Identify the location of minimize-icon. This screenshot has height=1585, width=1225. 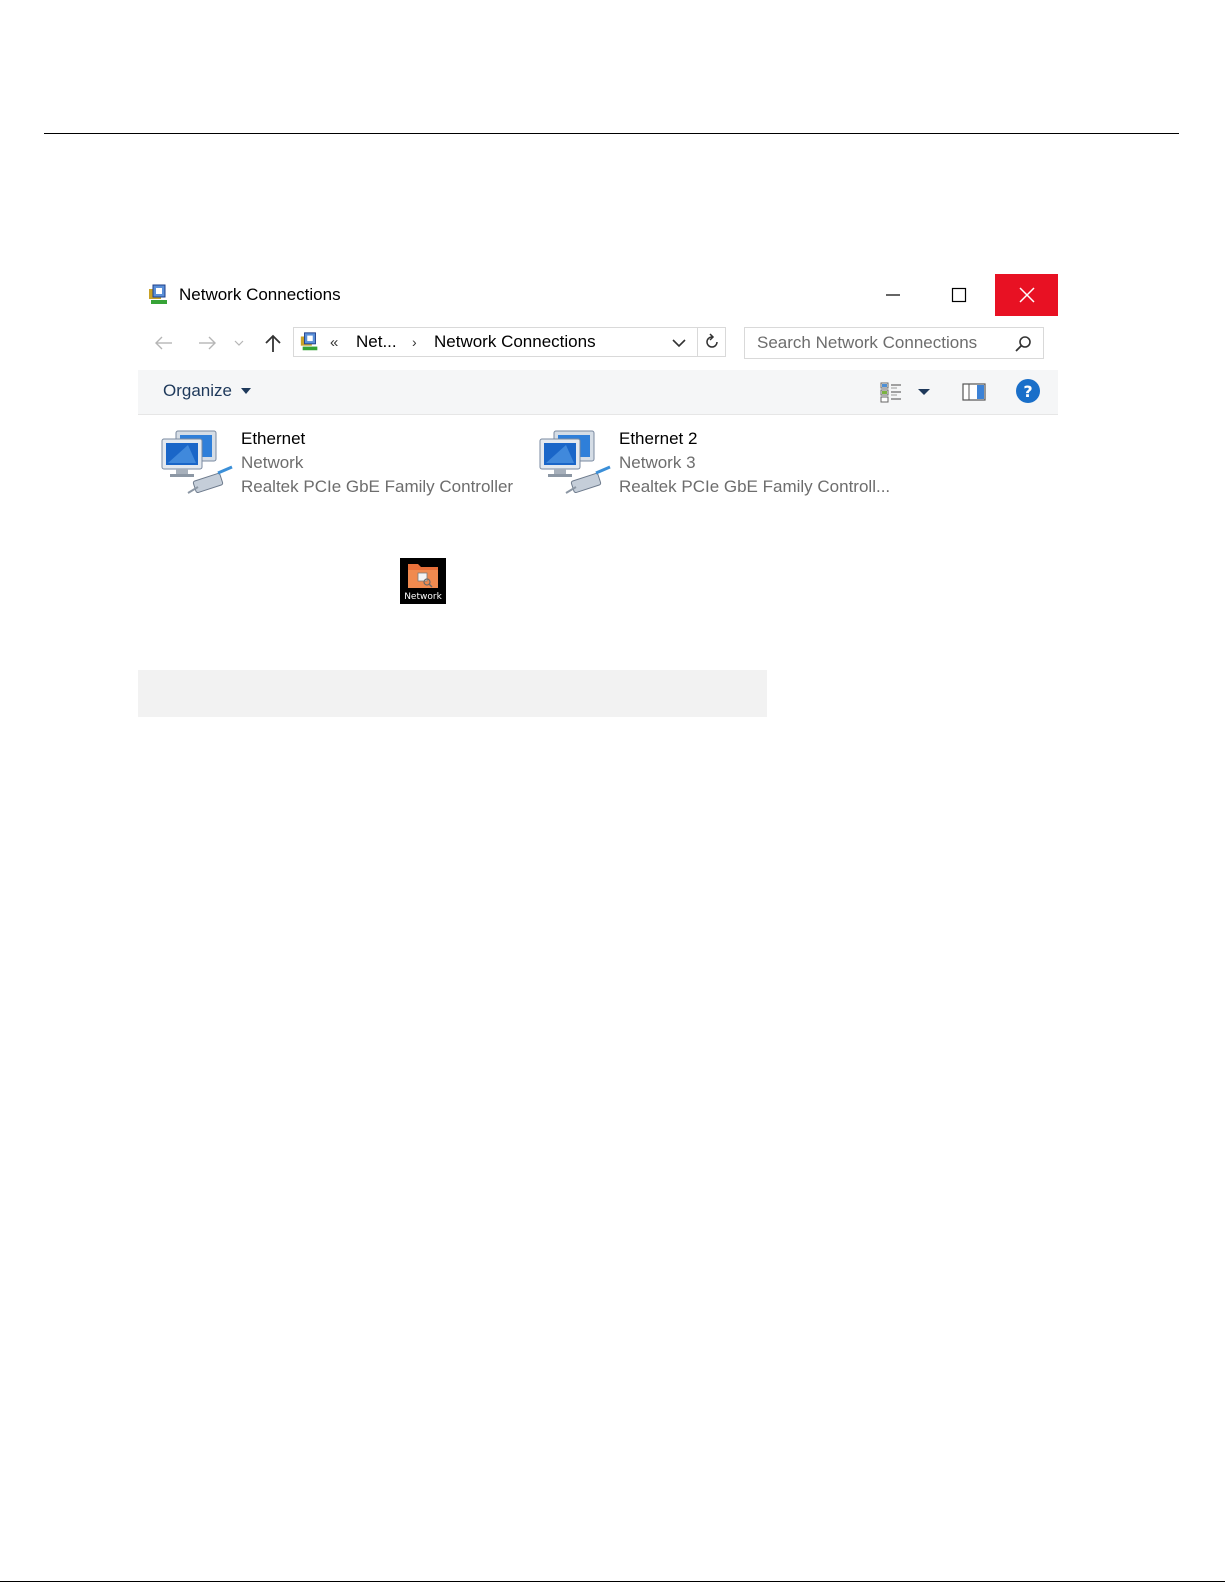
(893, 295).